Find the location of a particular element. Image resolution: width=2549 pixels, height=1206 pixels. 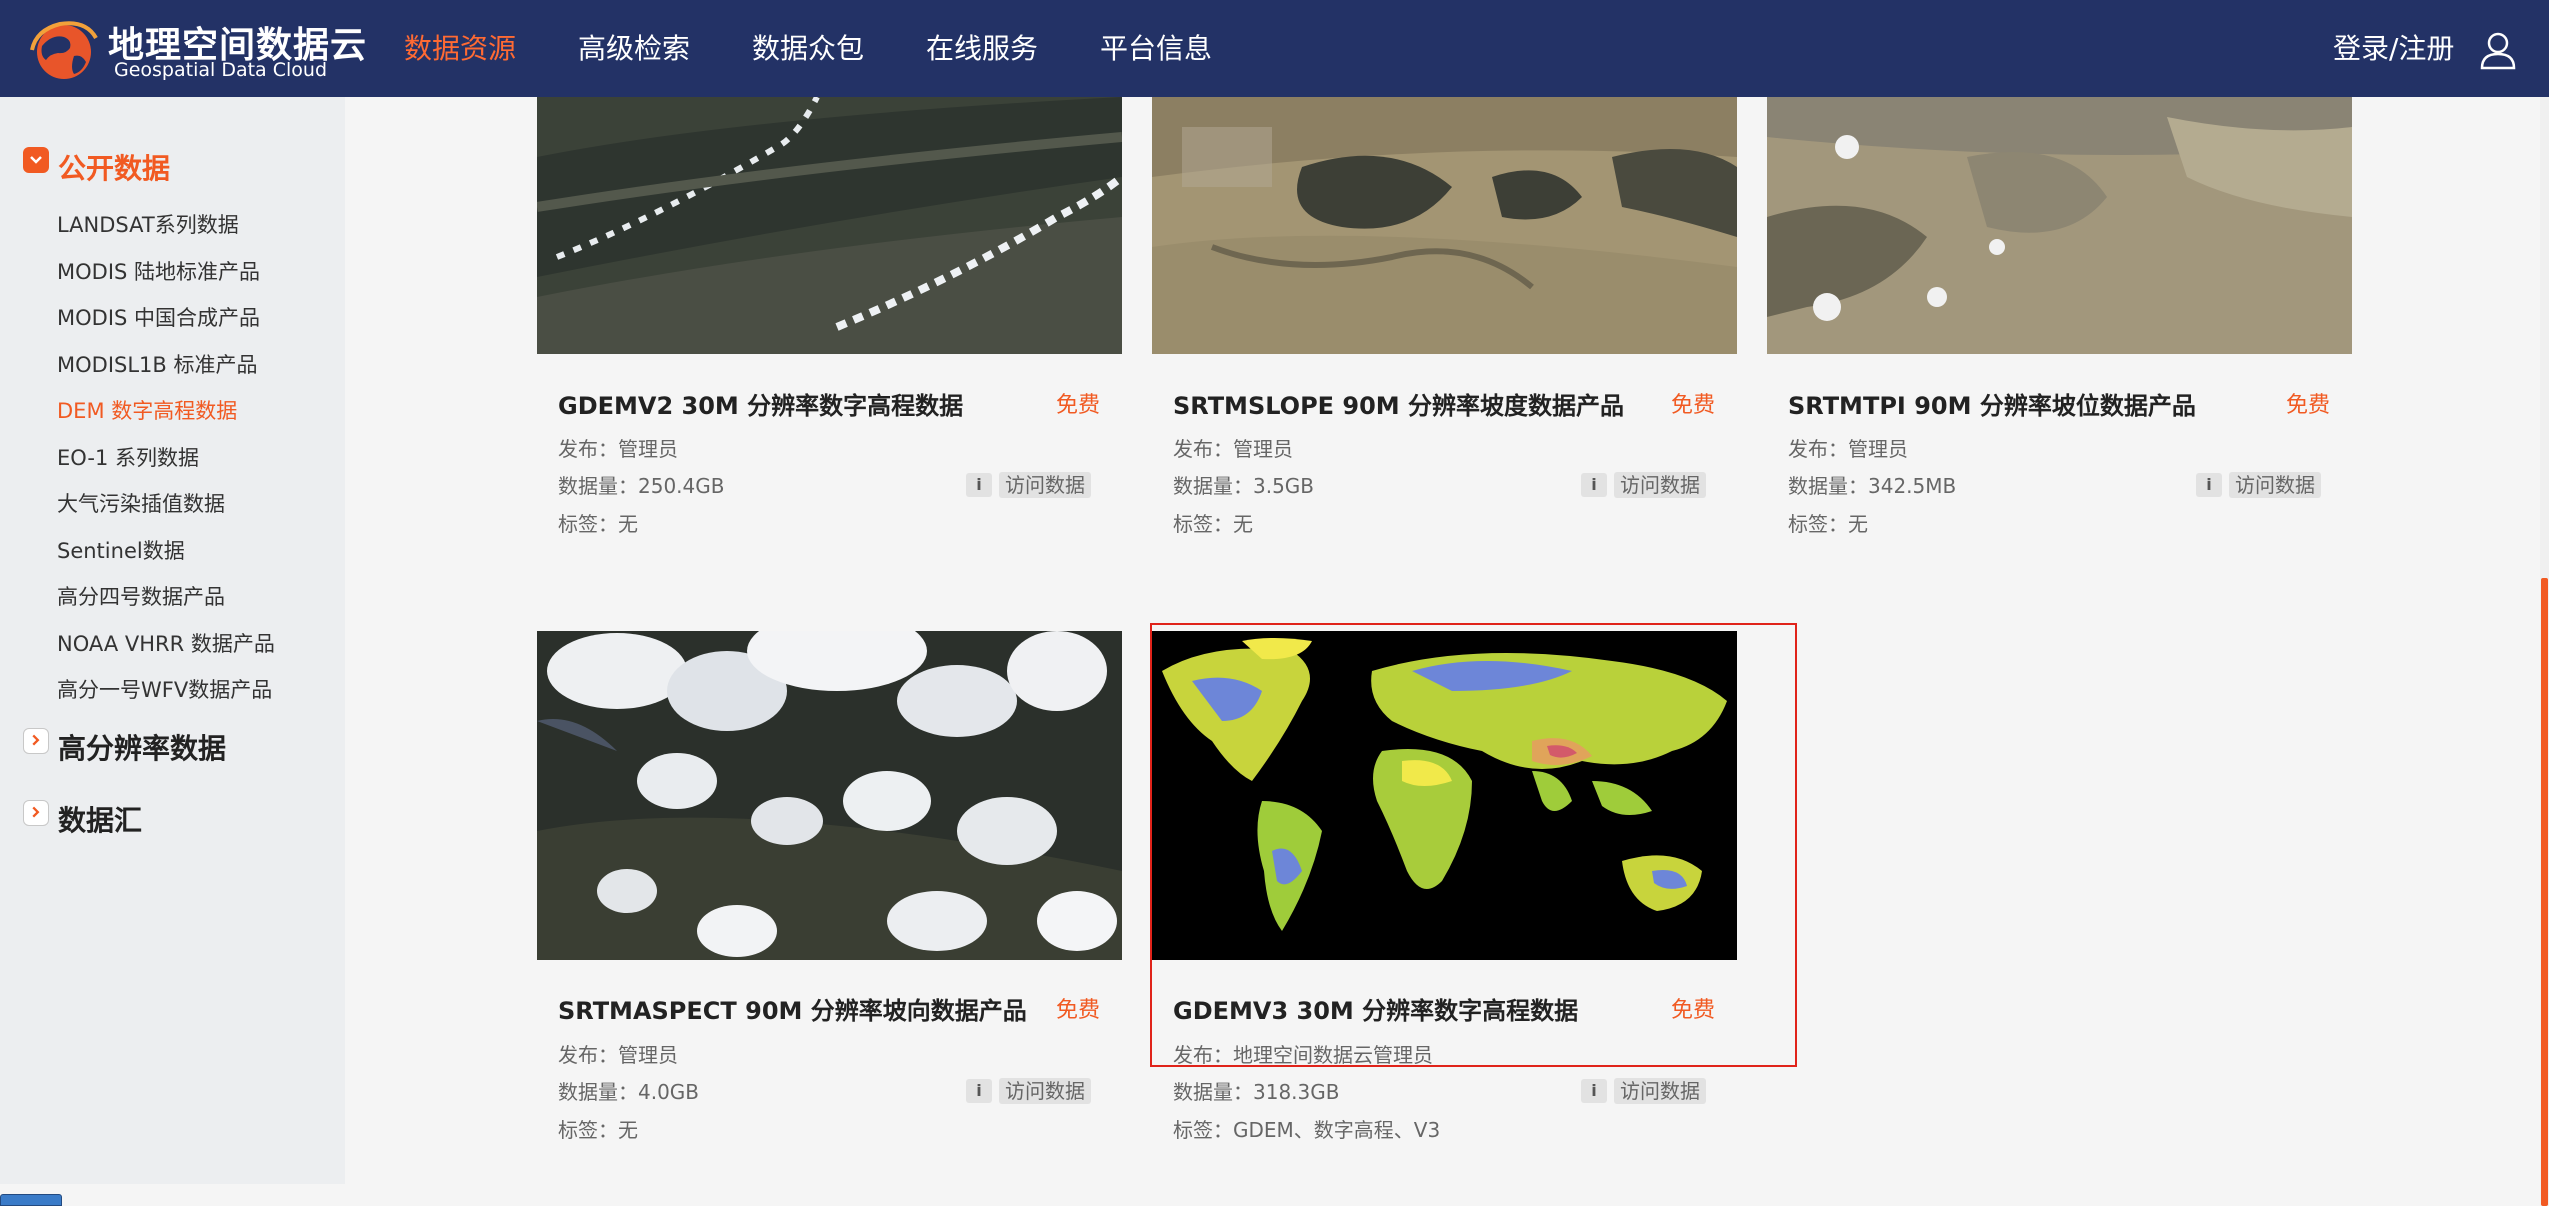

scrollbar-thumb is located at coordinates (2544, 892).